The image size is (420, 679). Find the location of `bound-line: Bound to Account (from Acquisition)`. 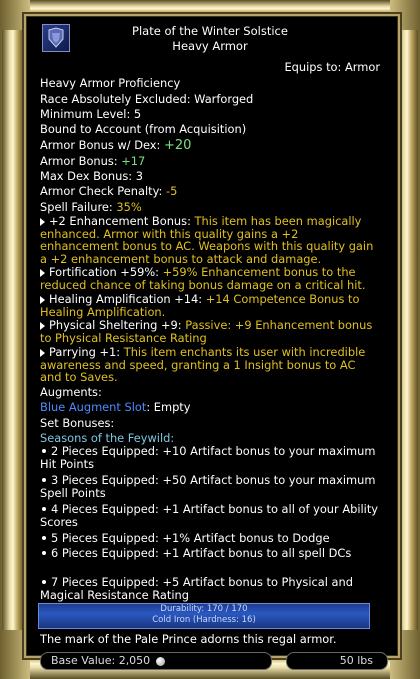

bound-line: Bound to Account (from Acquisition) is located at coordinates (143, 129).